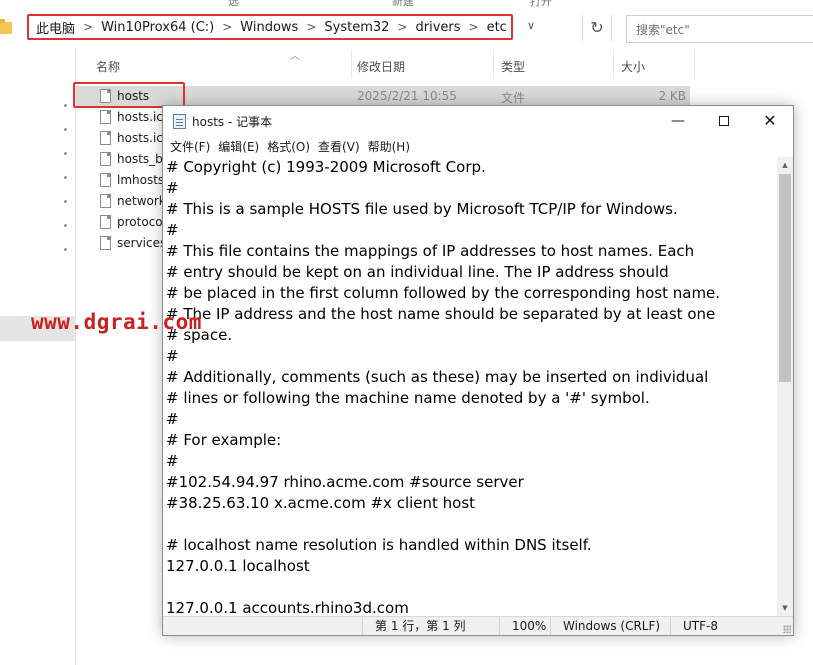 The height and width of the screenshot is (665, 813). Describe the element at coordinates (524, 626) in the screenshot. I see `status-zoom: 100%` at that location.